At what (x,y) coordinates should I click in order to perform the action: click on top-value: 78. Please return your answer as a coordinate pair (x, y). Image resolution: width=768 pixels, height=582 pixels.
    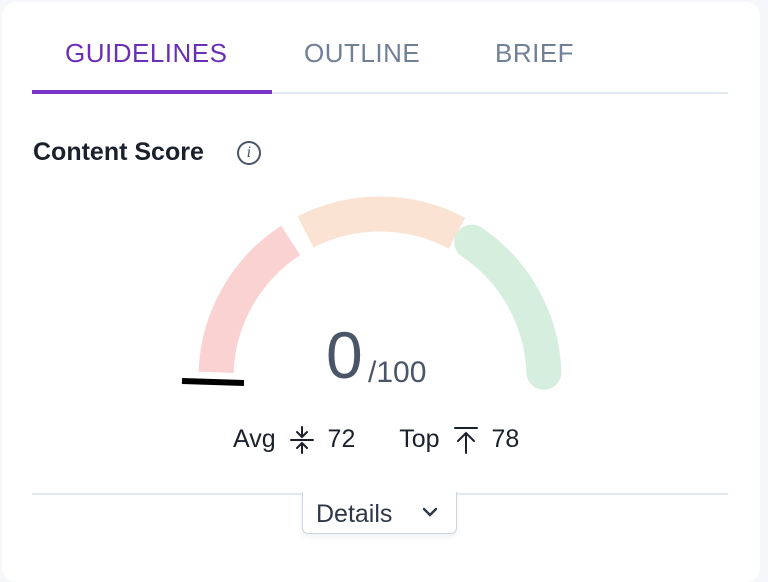
    Looking at the image, I should click on (505, 439).